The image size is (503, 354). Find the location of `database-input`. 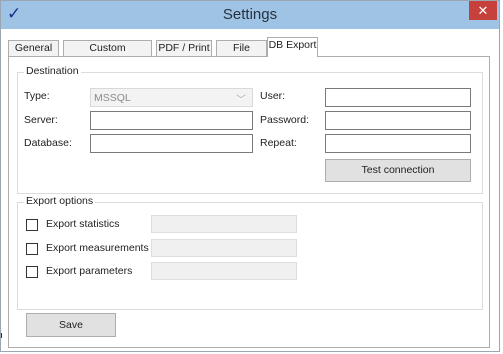

database-input is located at coordinates (171, 143).